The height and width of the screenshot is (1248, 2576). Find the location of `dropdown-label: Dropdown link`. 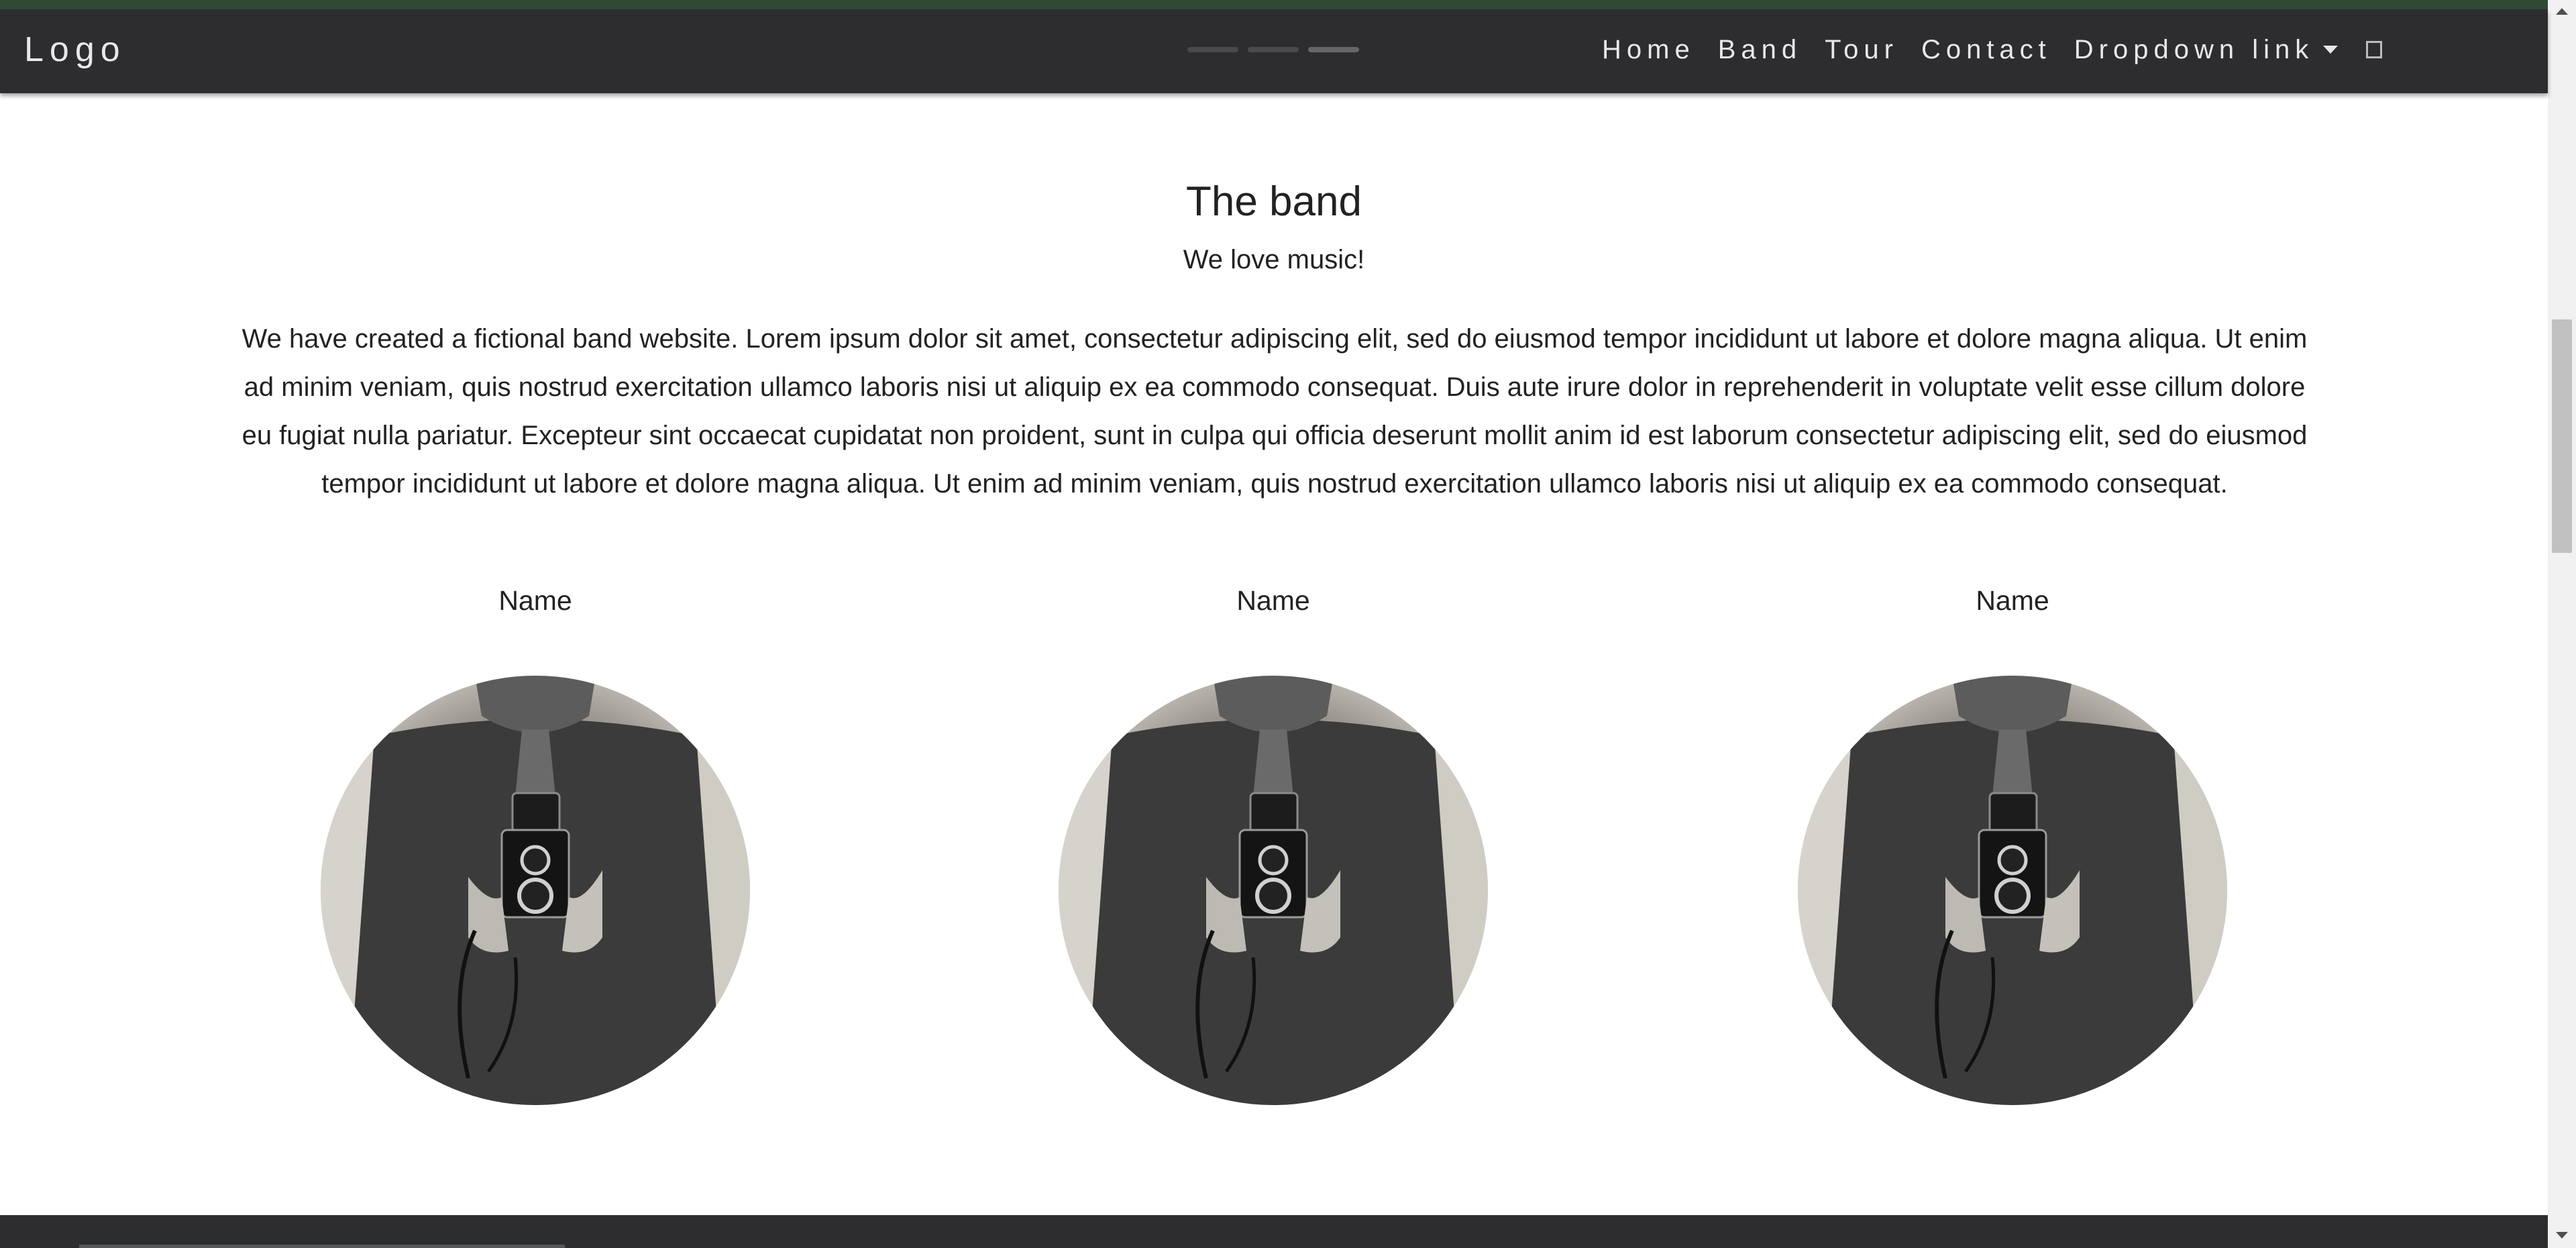

dropdown-label: Dropdown link is located at coordinates (2194, 49).